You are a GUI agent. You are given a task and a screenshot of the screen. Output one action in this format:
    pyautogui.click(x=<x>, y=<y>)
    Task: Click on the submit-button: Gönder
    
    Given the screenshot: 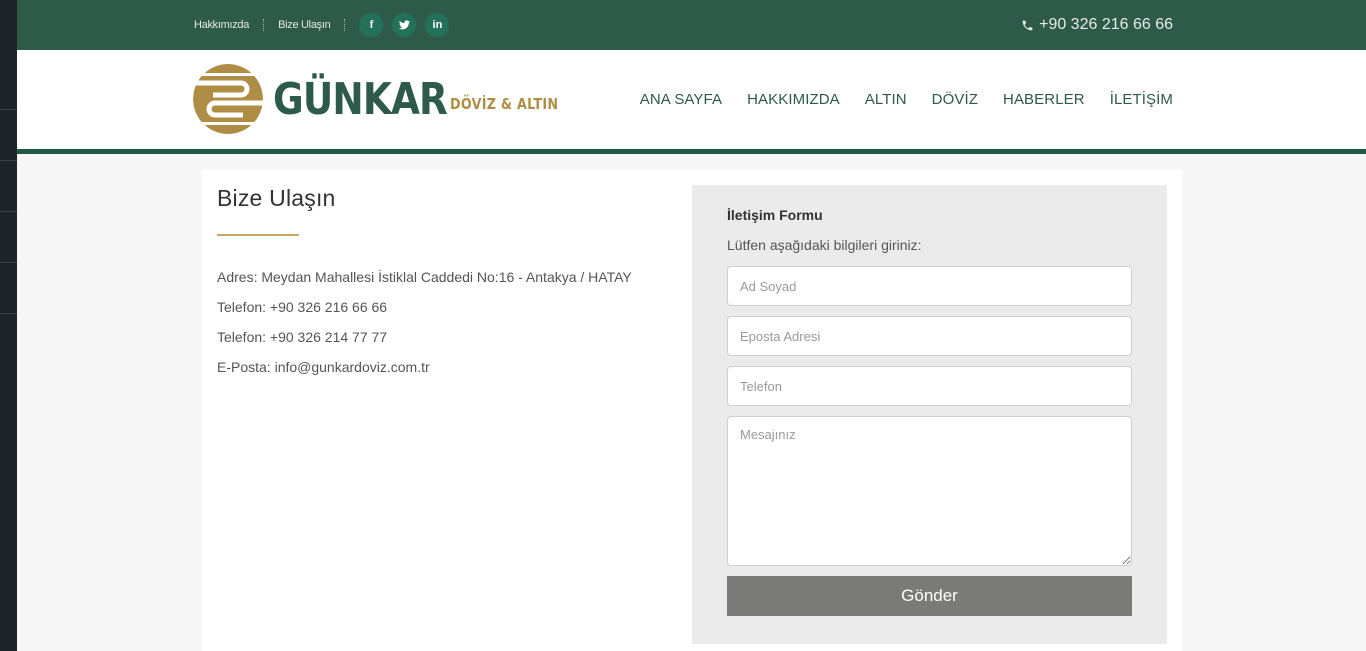 What is the action you would take?
    pyautogui.click(x=929, y=596)
    